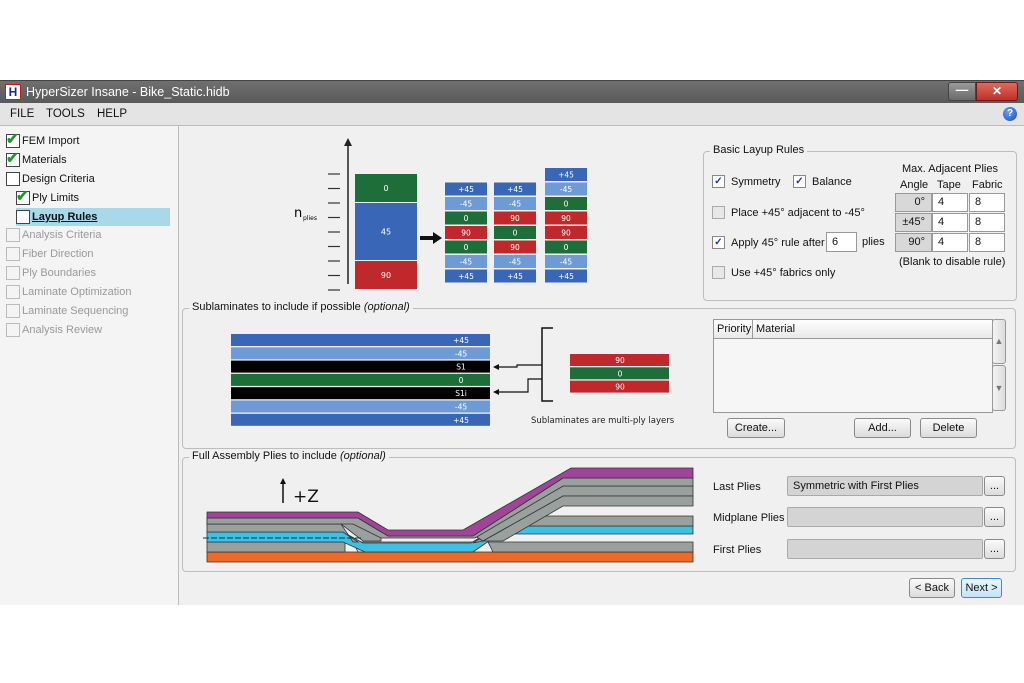 Image resolution: width=1024 pixels, height=683 pixels. What do you see at coordinates (775, 329) in the screenshot?
I see `col-material: Material` at bounding box center [775, 329].